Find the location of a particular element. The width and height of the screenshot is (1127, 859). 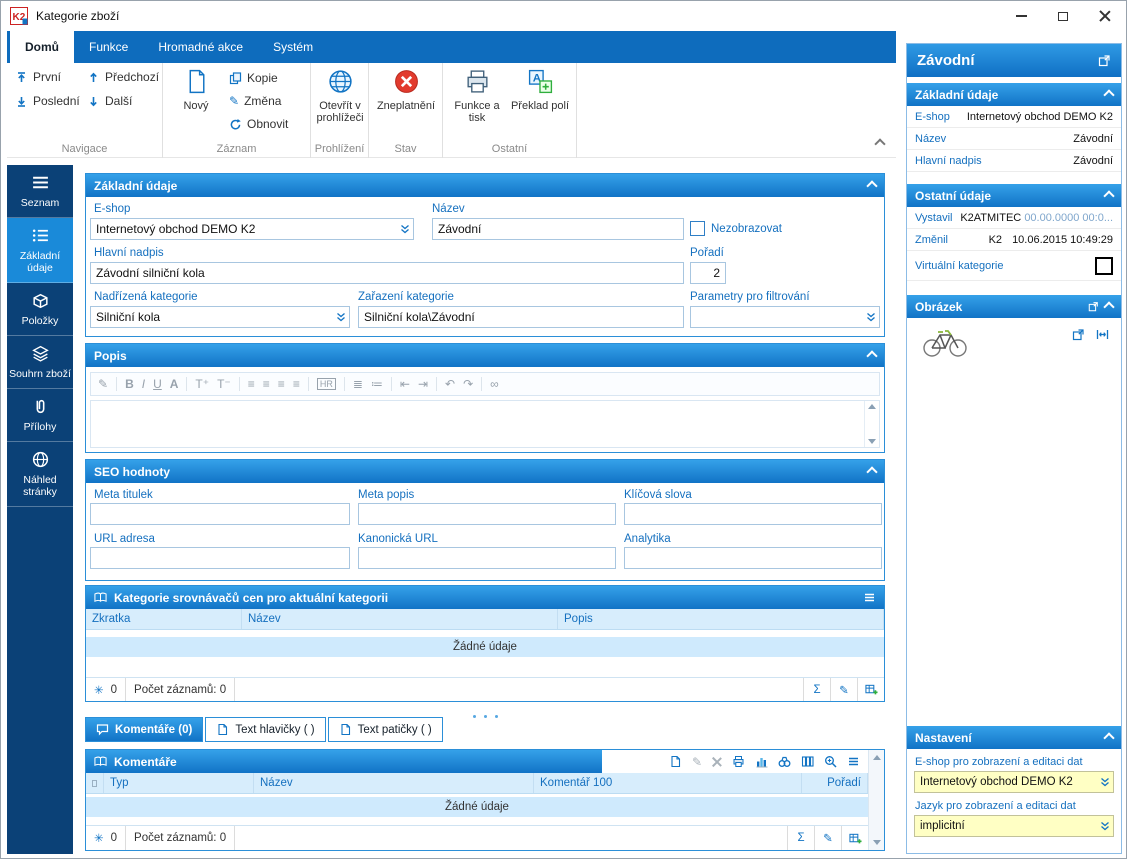

sidebar-item-polozky: Položky is located at coordinates (40, 309).